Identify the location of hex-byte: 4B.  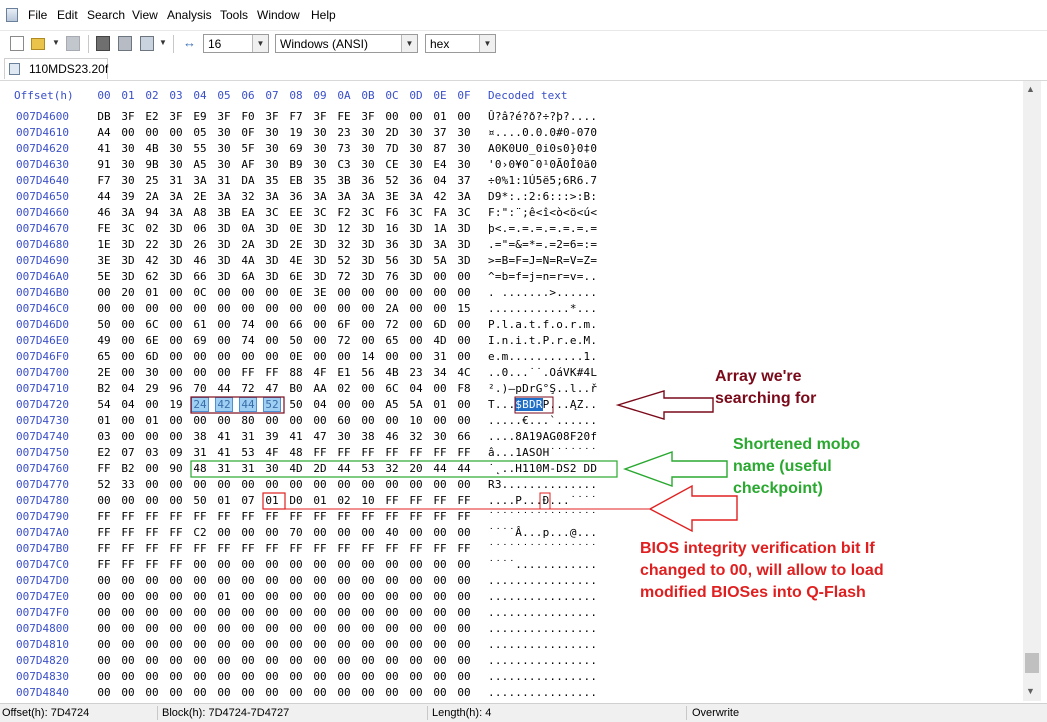
(152, 148).